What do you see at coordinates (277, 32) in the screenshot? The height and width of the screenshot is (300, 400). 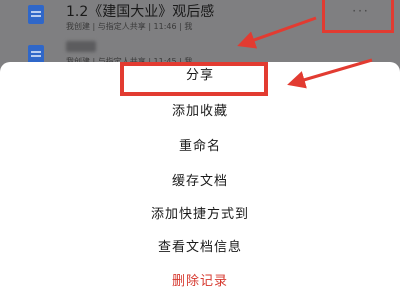 I see `arrow-to-more-button` at bounding box center [277, 32].